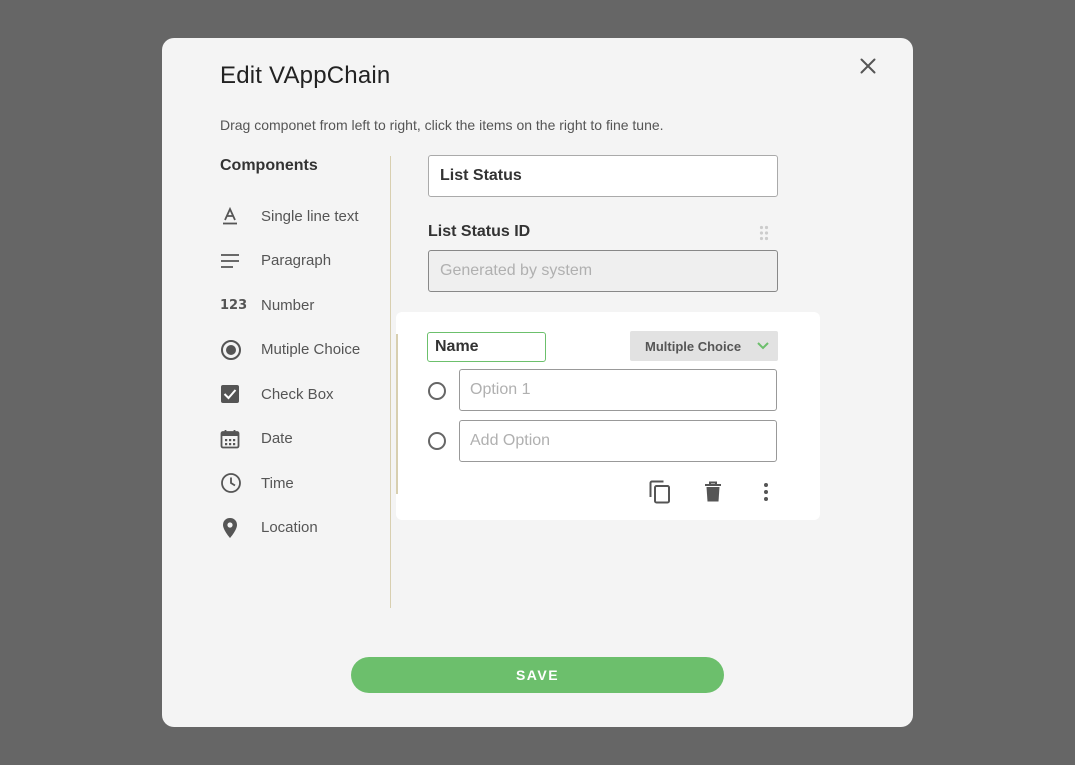 The image size is (1075, 765). What do you see at coordinates (233, 261) in the screenshot?
I see `paragraph-icon` at bounding box center [233, 261].